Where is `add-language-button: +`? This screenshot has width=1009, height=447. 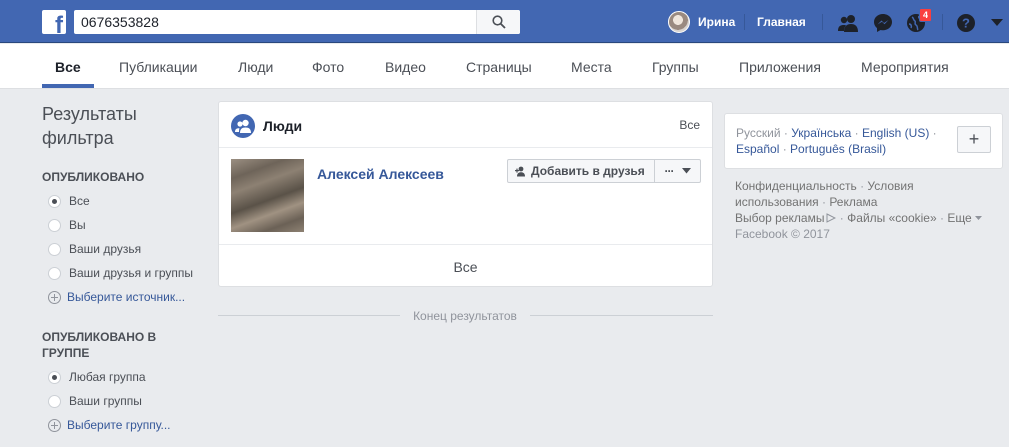 add-language-button: + is located at coordinates (974, 139).